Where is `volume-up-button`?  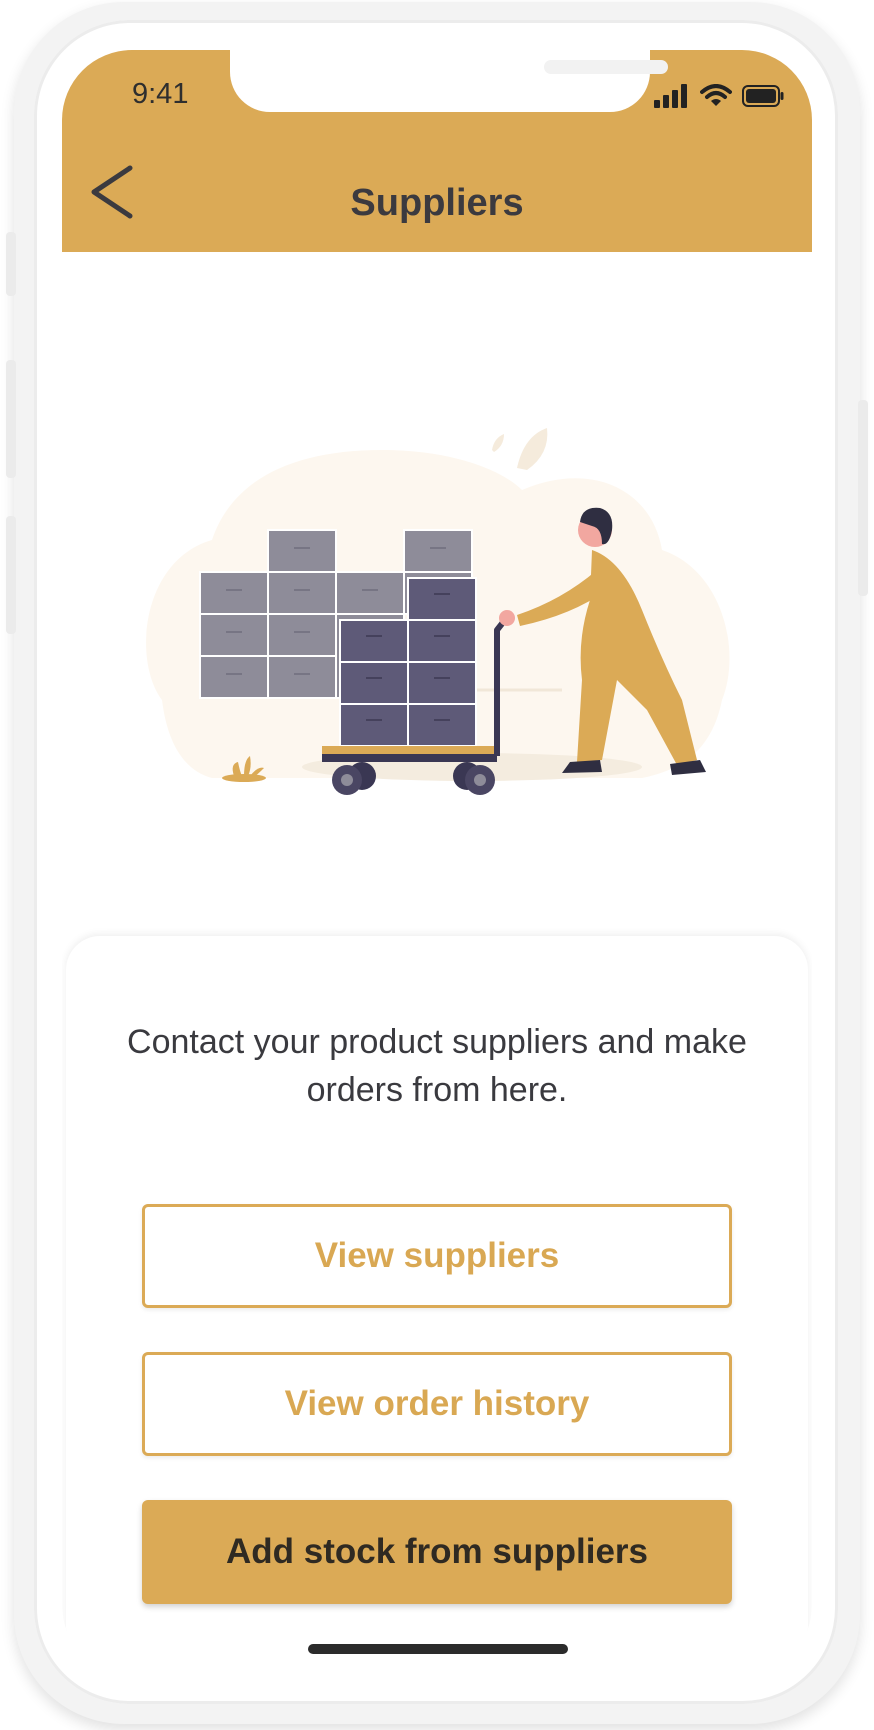 volume-up-button is located at coordinates (11, 419).